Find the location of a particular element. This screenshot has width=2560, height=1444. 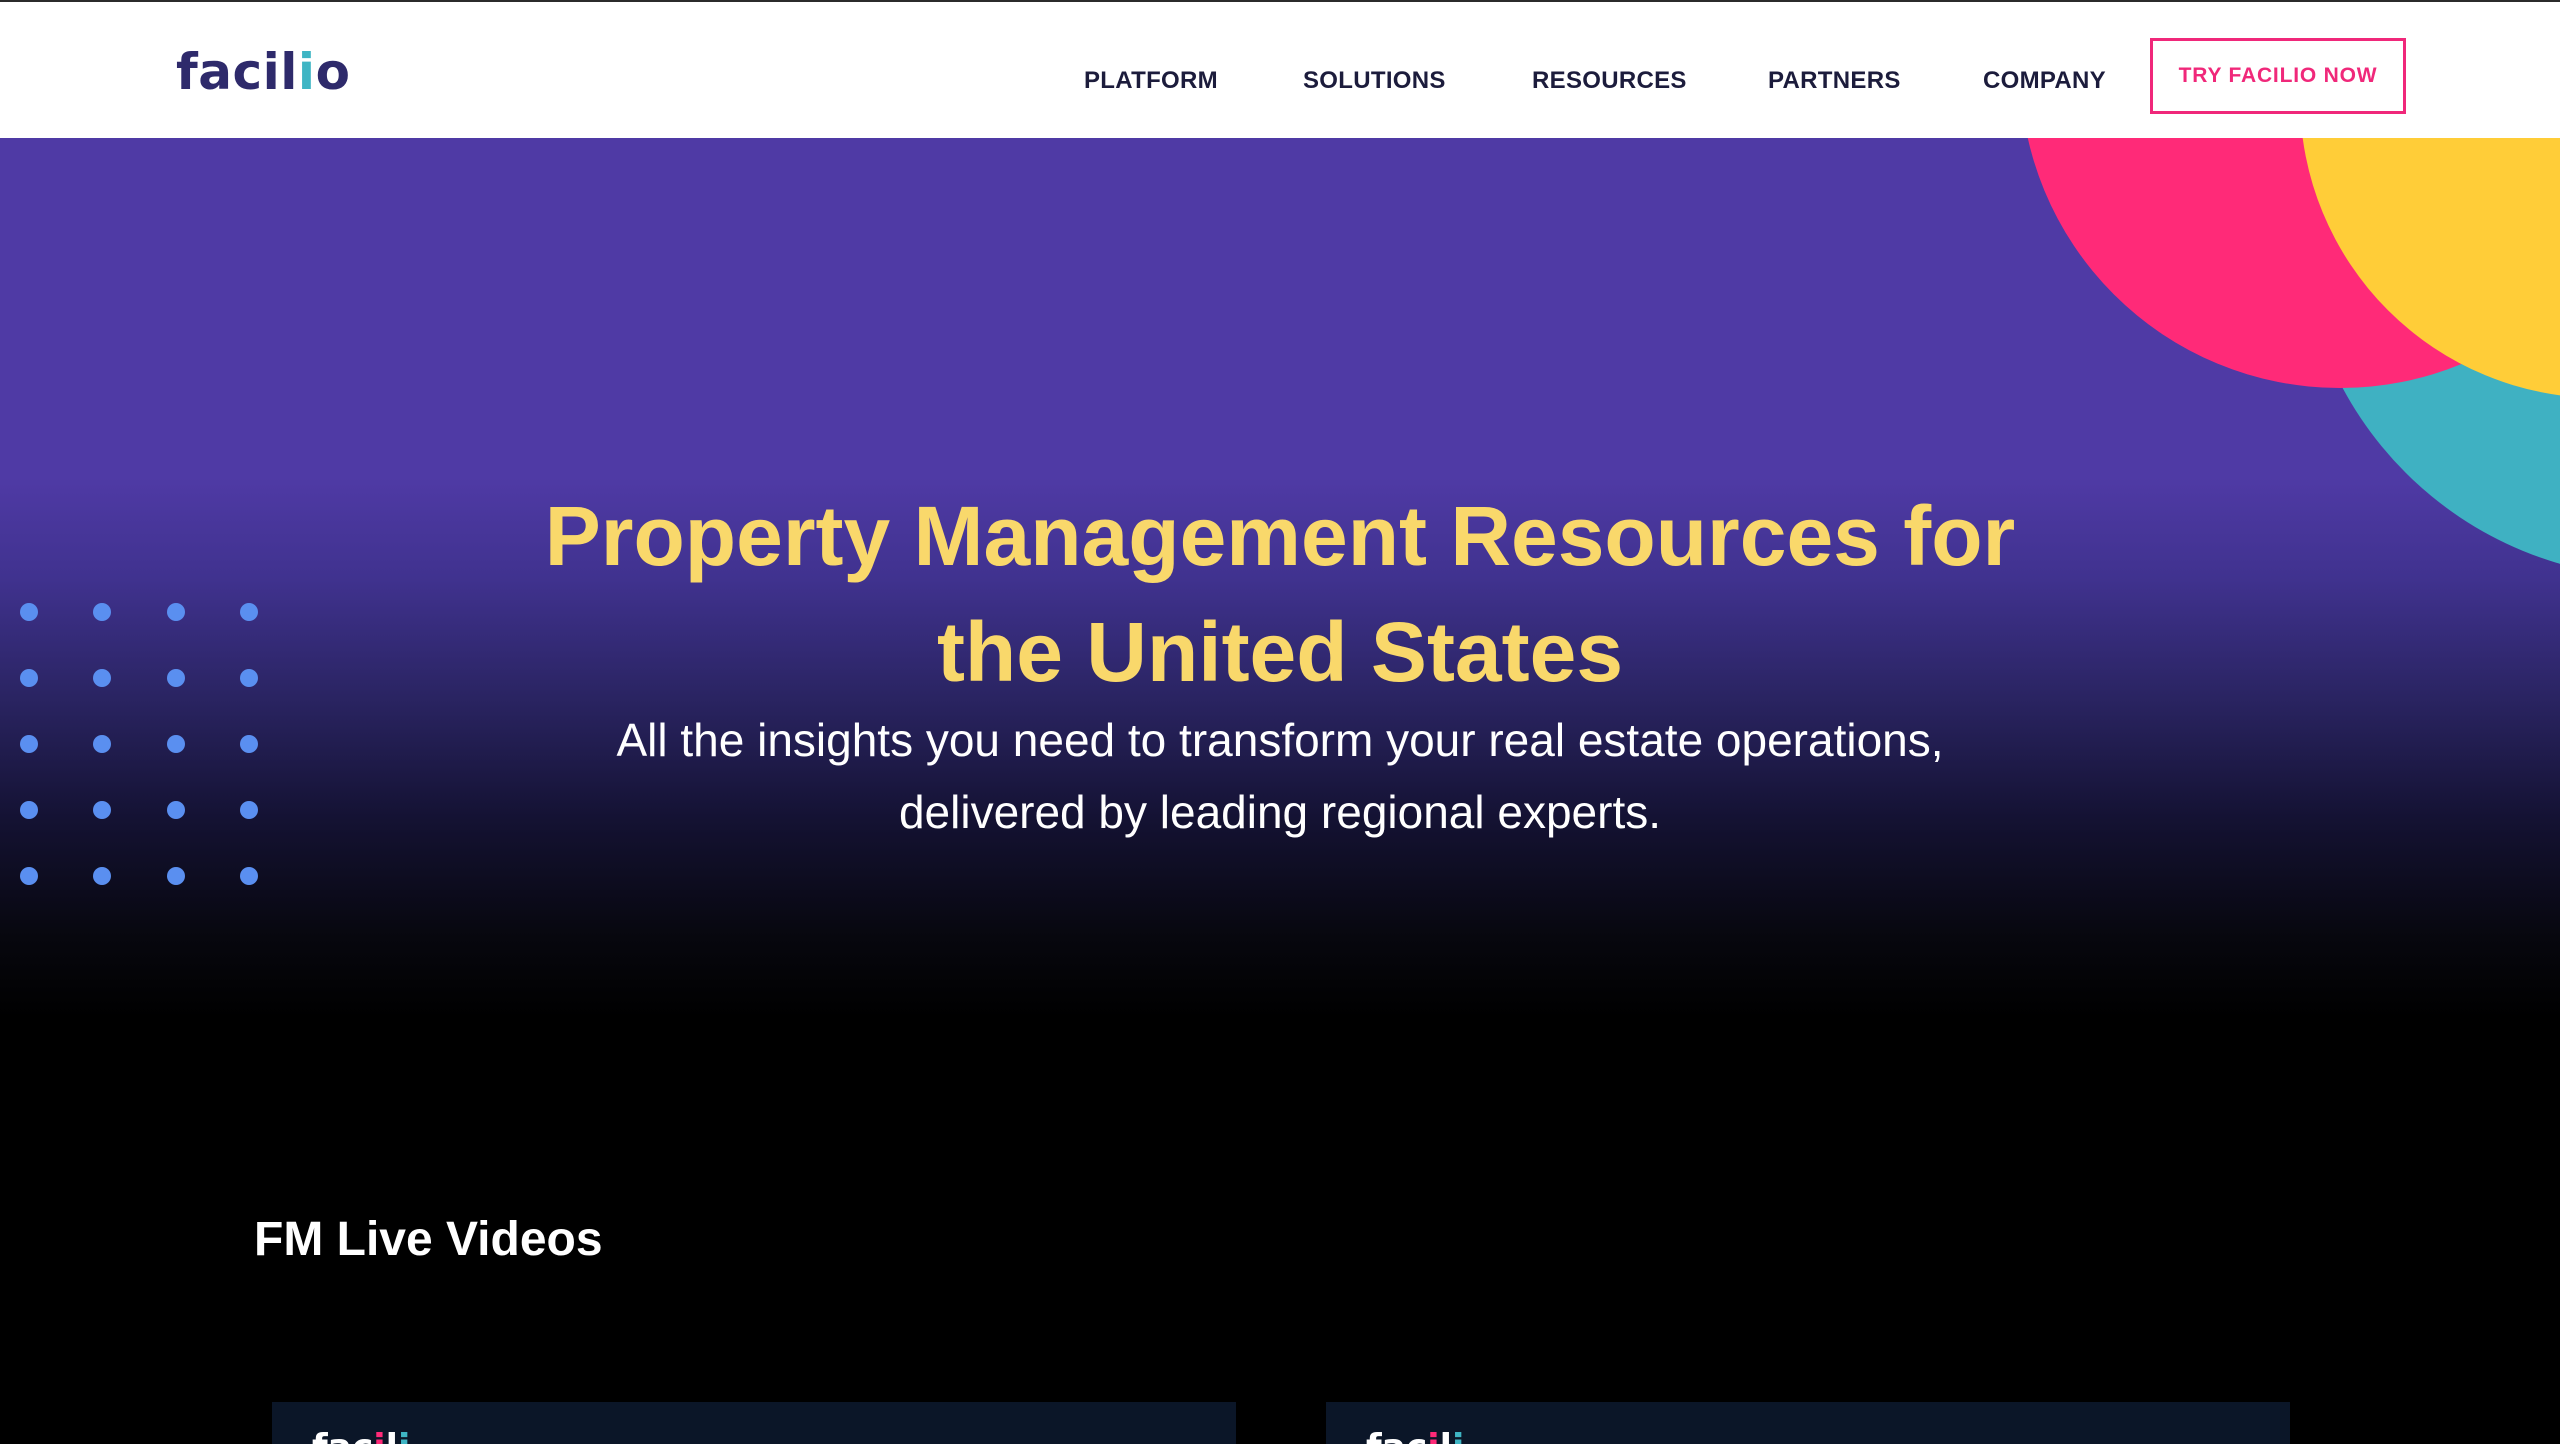

hero-subtitle-line-2: delivered by leading regional experts. is located at coordinates (1280, 812).